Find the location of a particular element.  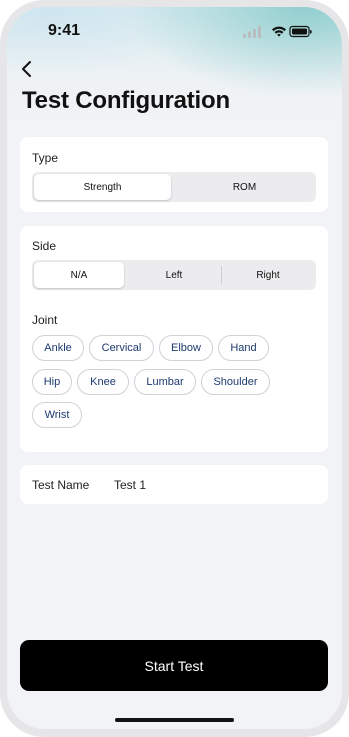

joint-chip-hand: Hand is located at coordinates (243, 348).